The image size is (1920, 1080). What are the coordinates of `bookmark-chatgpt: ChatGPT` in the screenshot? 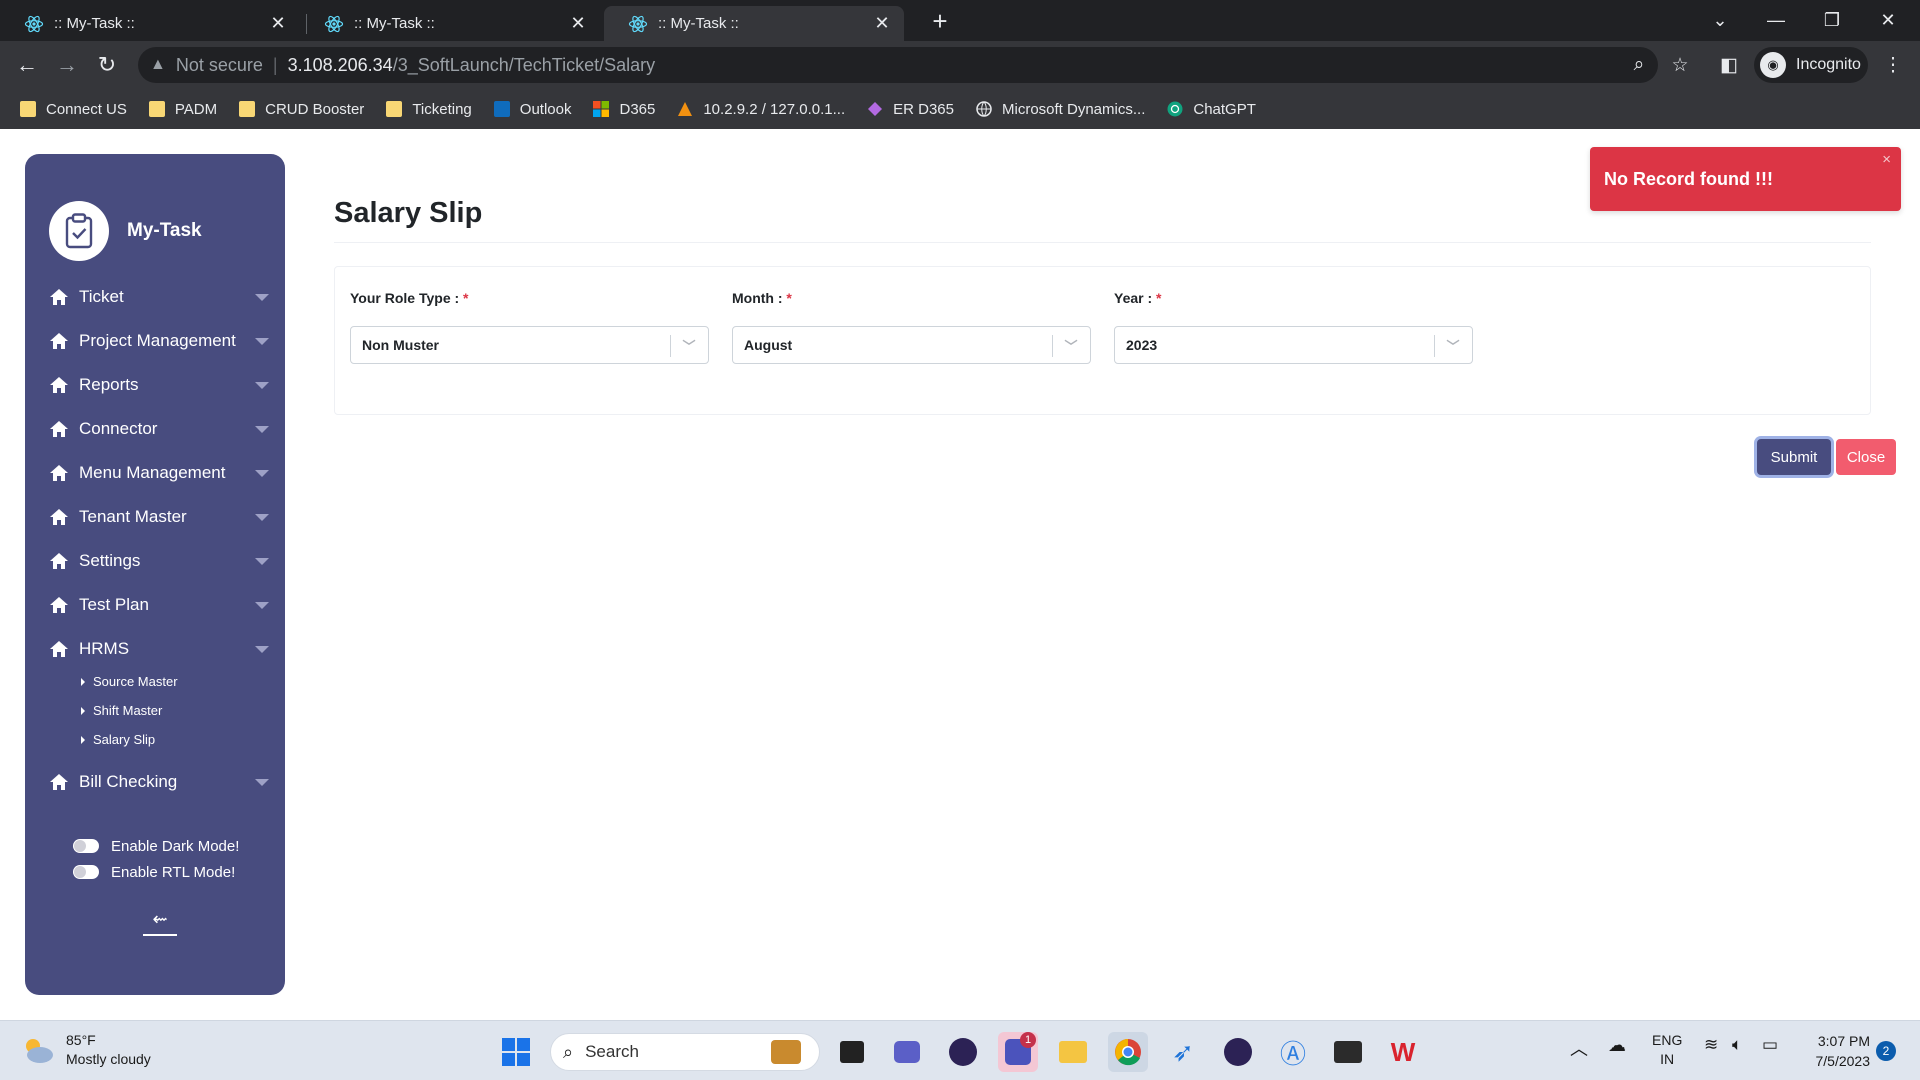 It's located at (1211, 109).